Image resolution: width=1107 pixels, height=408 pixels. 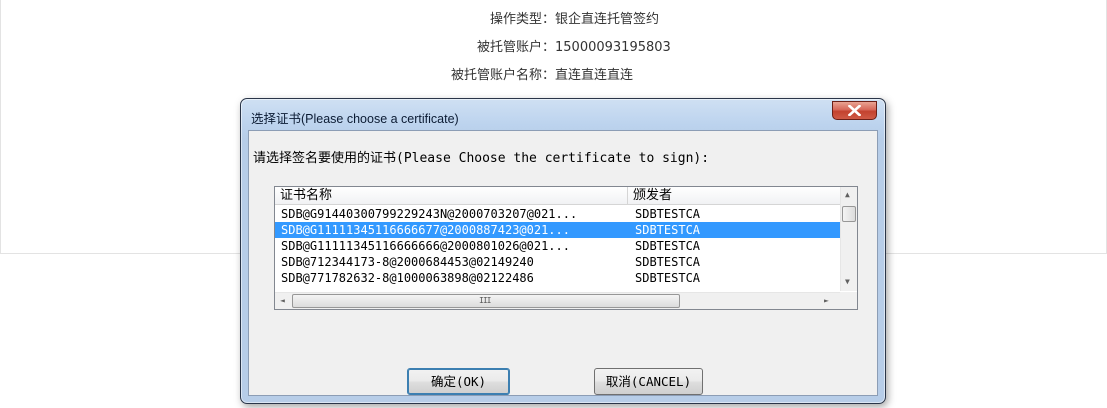 I want to click on info-row-account-name: 被托管账户名称： 直连直连直连, so click(x=554, y=76).